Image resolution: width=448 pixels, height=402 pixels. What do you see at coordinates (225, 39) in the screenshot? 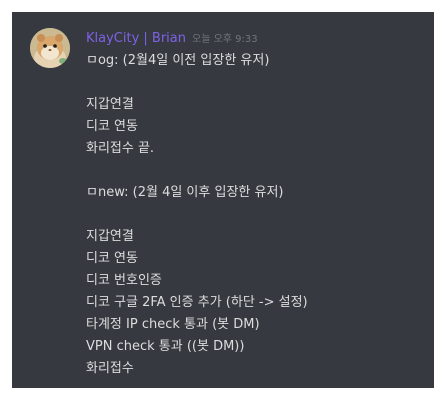
I see `timestamp: 오늘 오후 9:33` at bounding box center [225, 39].